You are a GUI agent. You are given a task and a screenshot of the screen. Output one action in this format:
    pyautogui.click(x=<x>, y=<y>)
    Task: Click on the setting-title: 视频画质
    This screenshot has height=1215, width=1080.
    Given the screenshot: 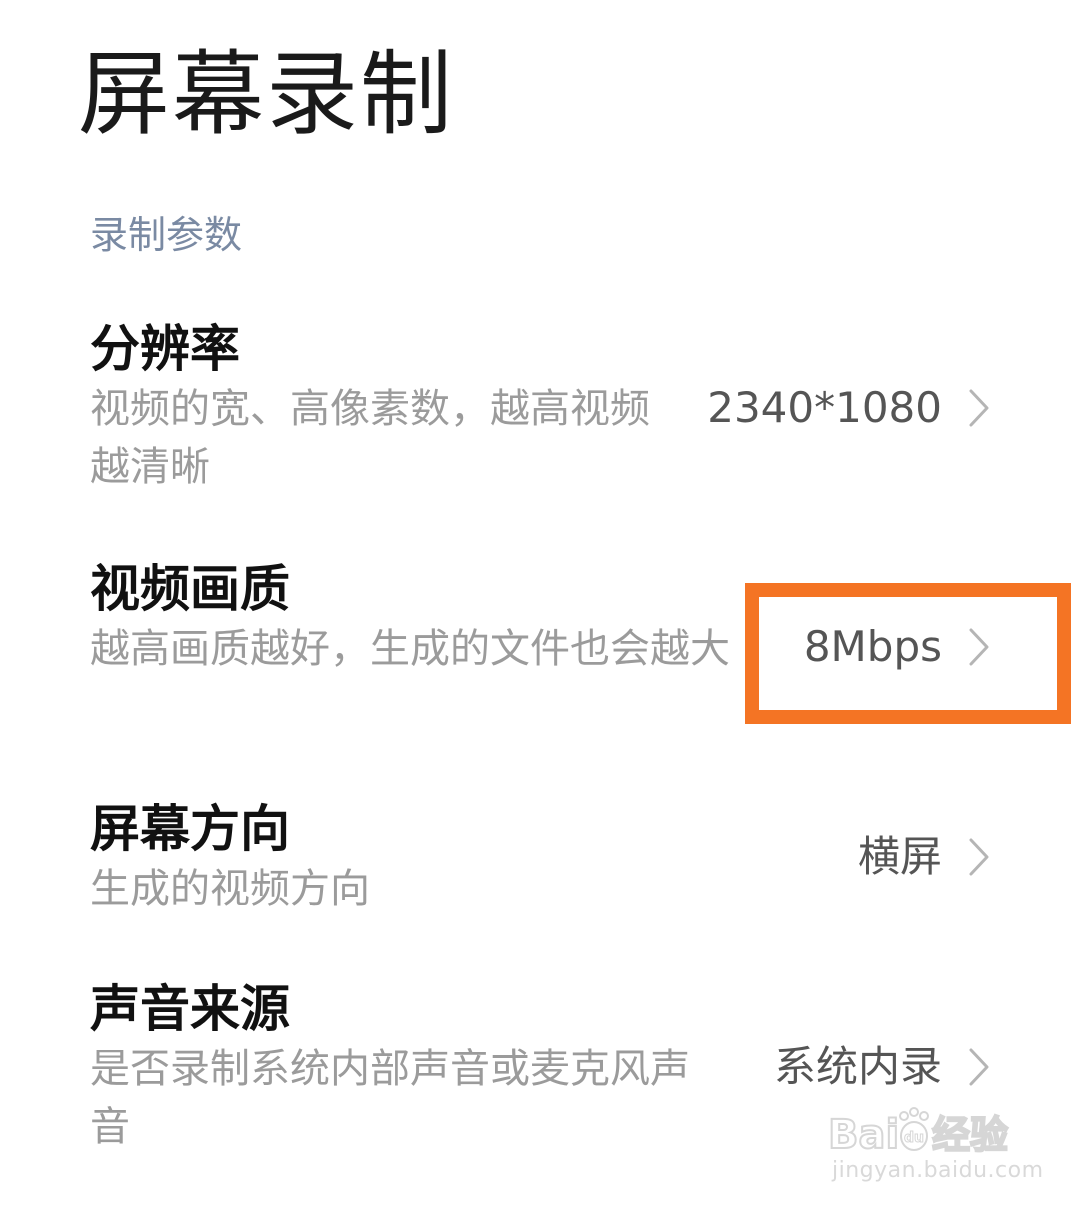 What is the action you would take?
    pyautogui.click(x=190, y=589)
    